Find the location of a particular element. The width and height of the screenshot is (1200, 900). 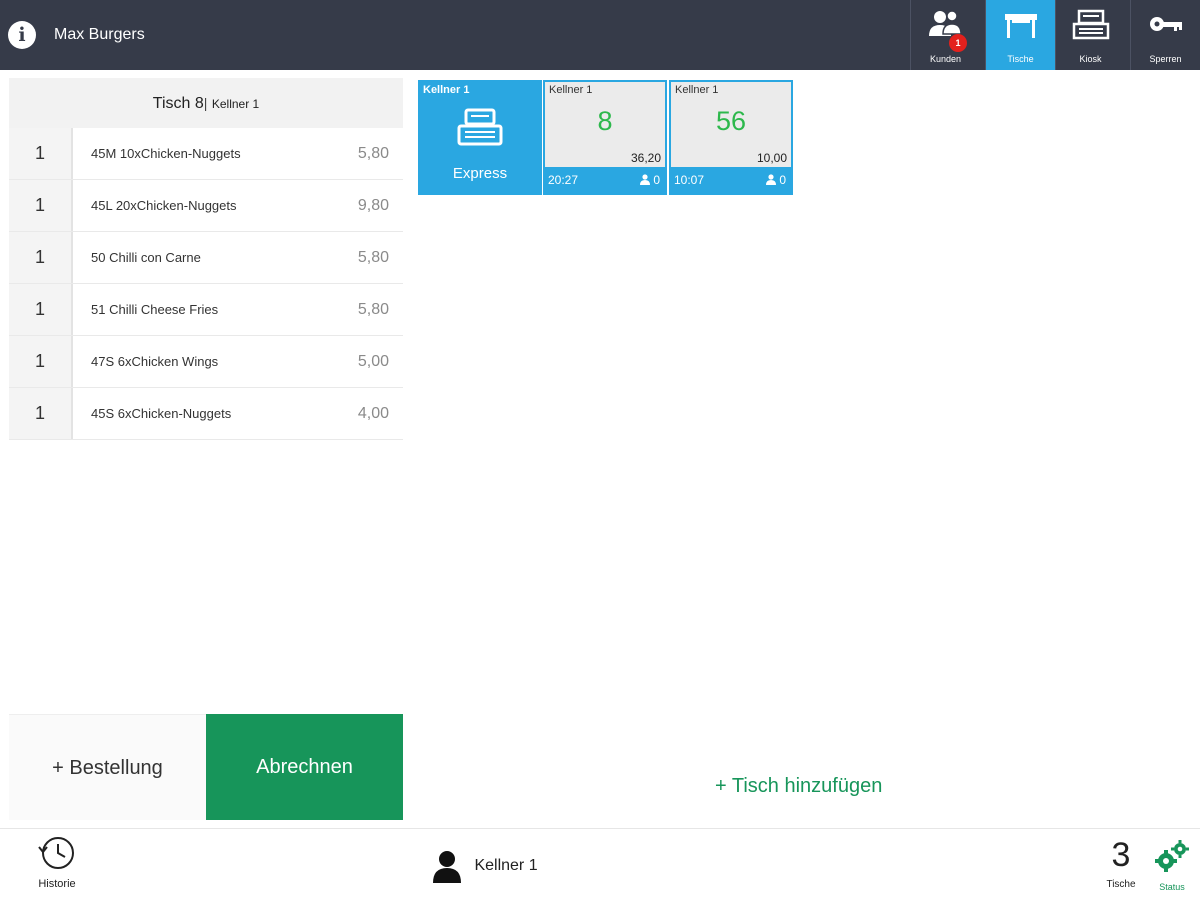

order-item-name: 50 Chilli con Carne is located at coordinates (146, 257).